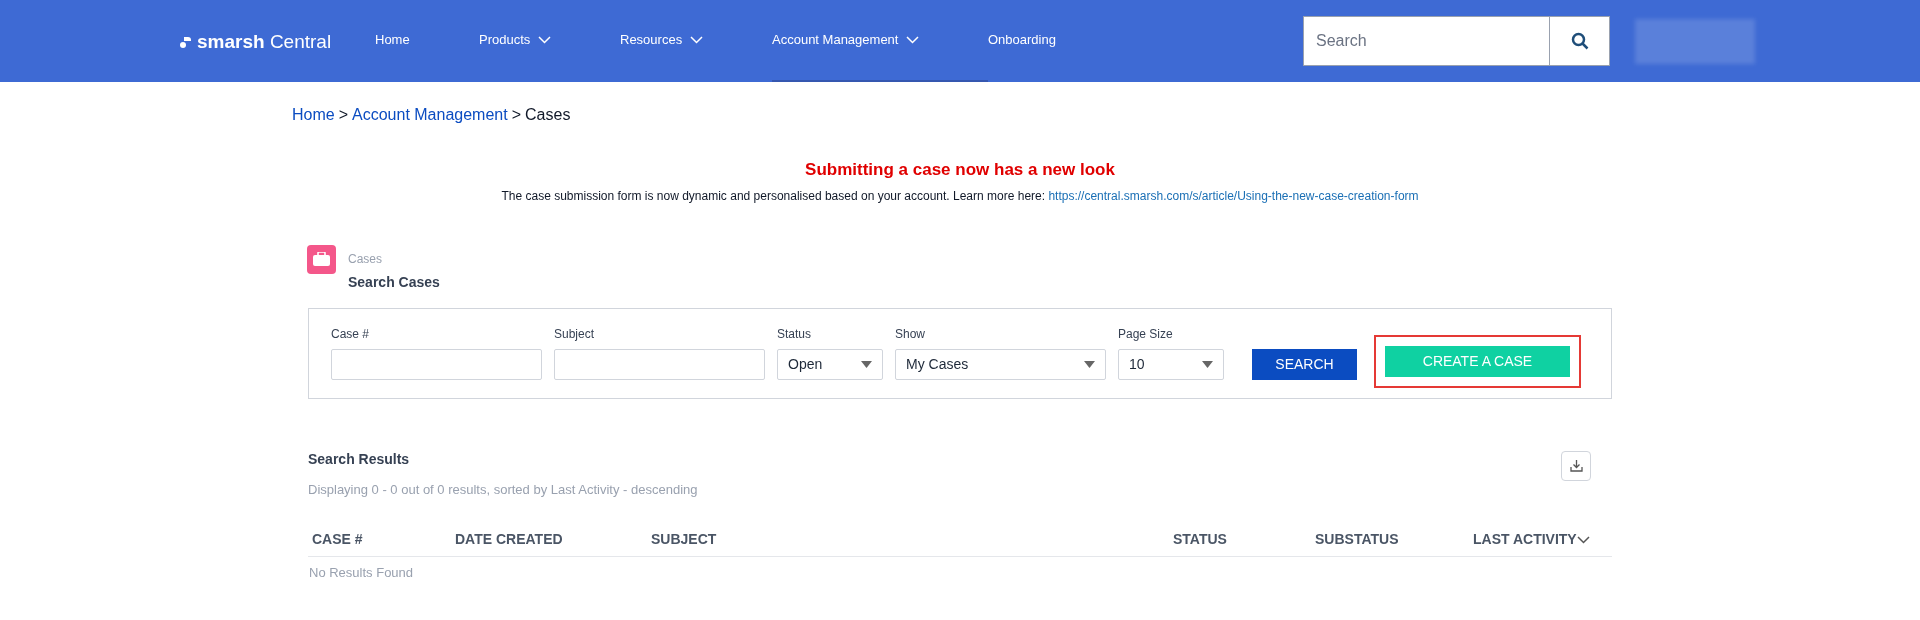 This screenshot has height=620, width=1920. Describe the element at coordinates (960, 170) in the screenshot. I see `notice-title: Submitting a case now has a new look` at that location.